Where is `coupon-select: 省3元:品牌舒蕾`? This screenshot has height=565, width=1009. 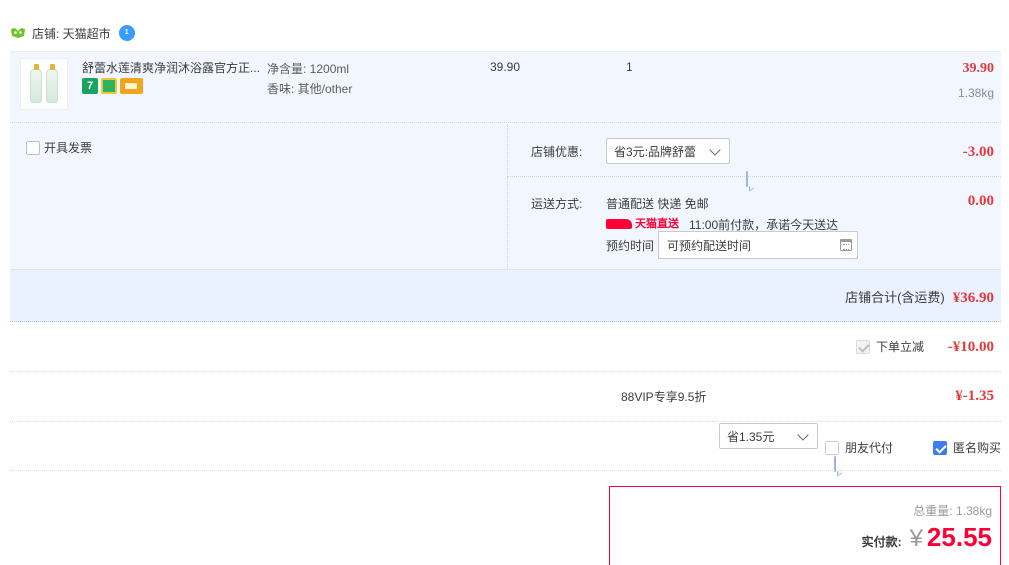 coupon-select: 省3元:品牌舒蕾 is located at coordinates (668, 151).